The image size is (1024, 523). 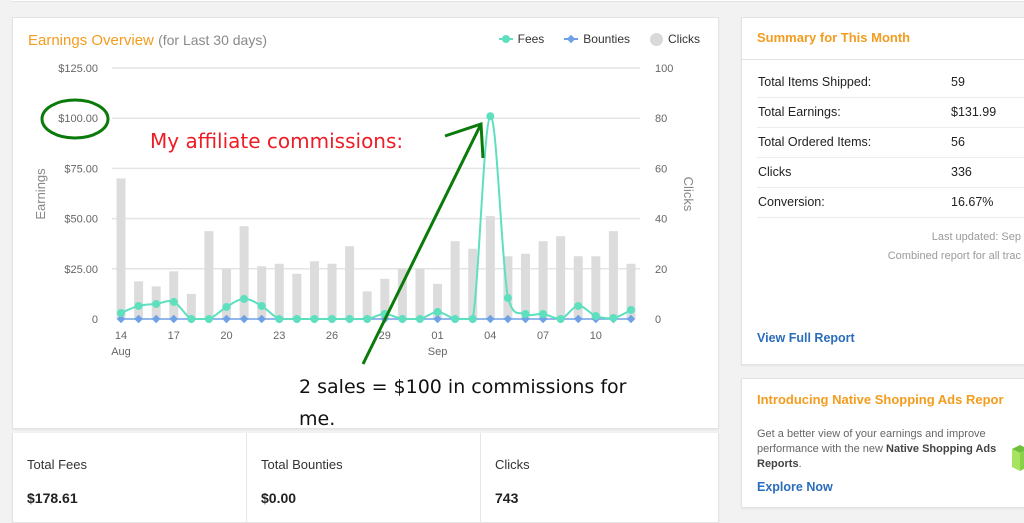 What do you see at coordinates (972, 202) in the screenshot?
I see `summary-value: 16.67%` at bounding box center [972, 202].